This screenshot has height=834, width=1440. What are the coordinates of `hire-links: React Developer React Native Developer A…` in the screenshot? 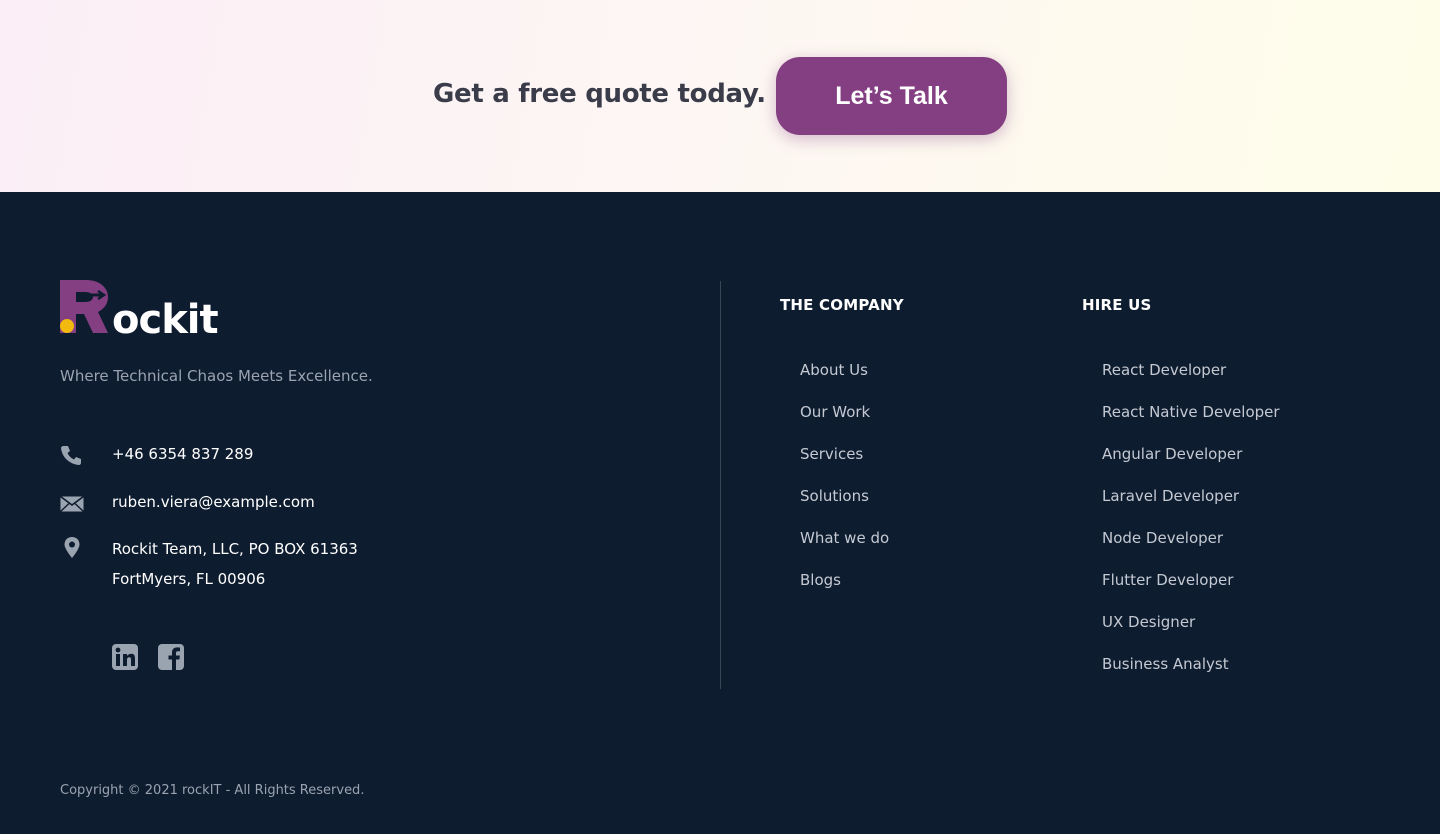 It's located at (1191, 528).